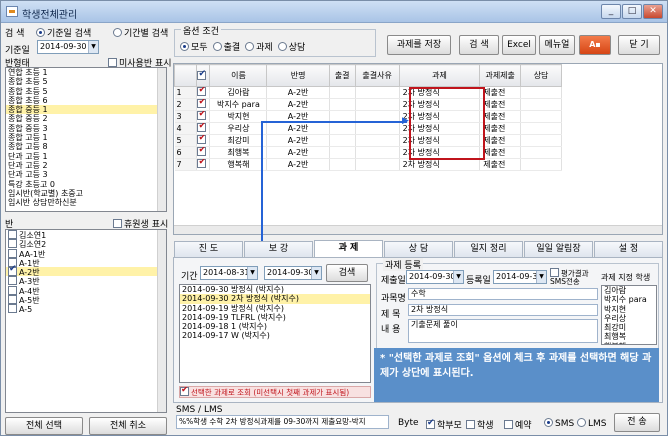 Image resolution: width=668 pixels, height=436 pixels. I want to click on table-row: 1김아람A-2반2차 방정식제출전, so click(368, 92).